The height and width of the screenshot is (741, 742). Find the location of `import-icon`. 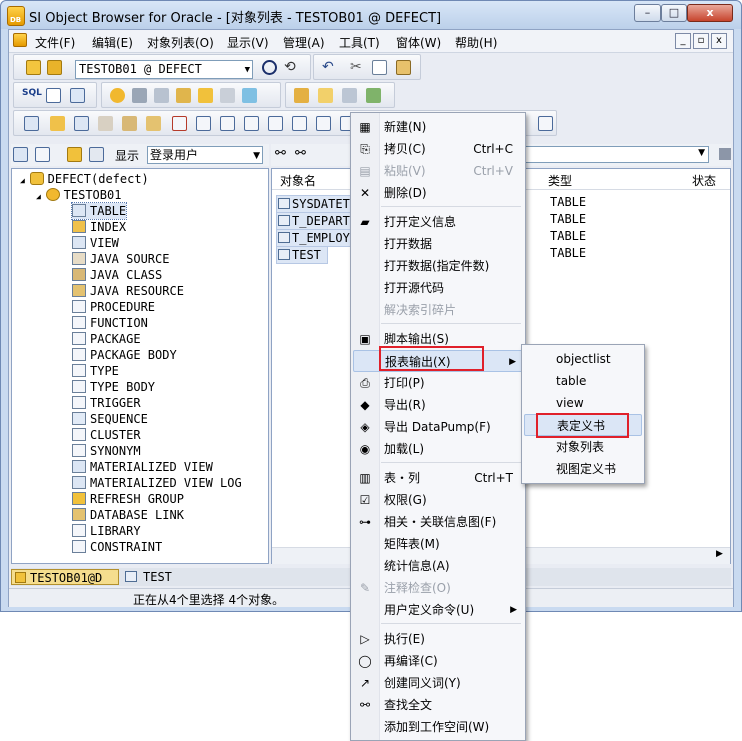

import-icon is located at coordinates (301, 95).